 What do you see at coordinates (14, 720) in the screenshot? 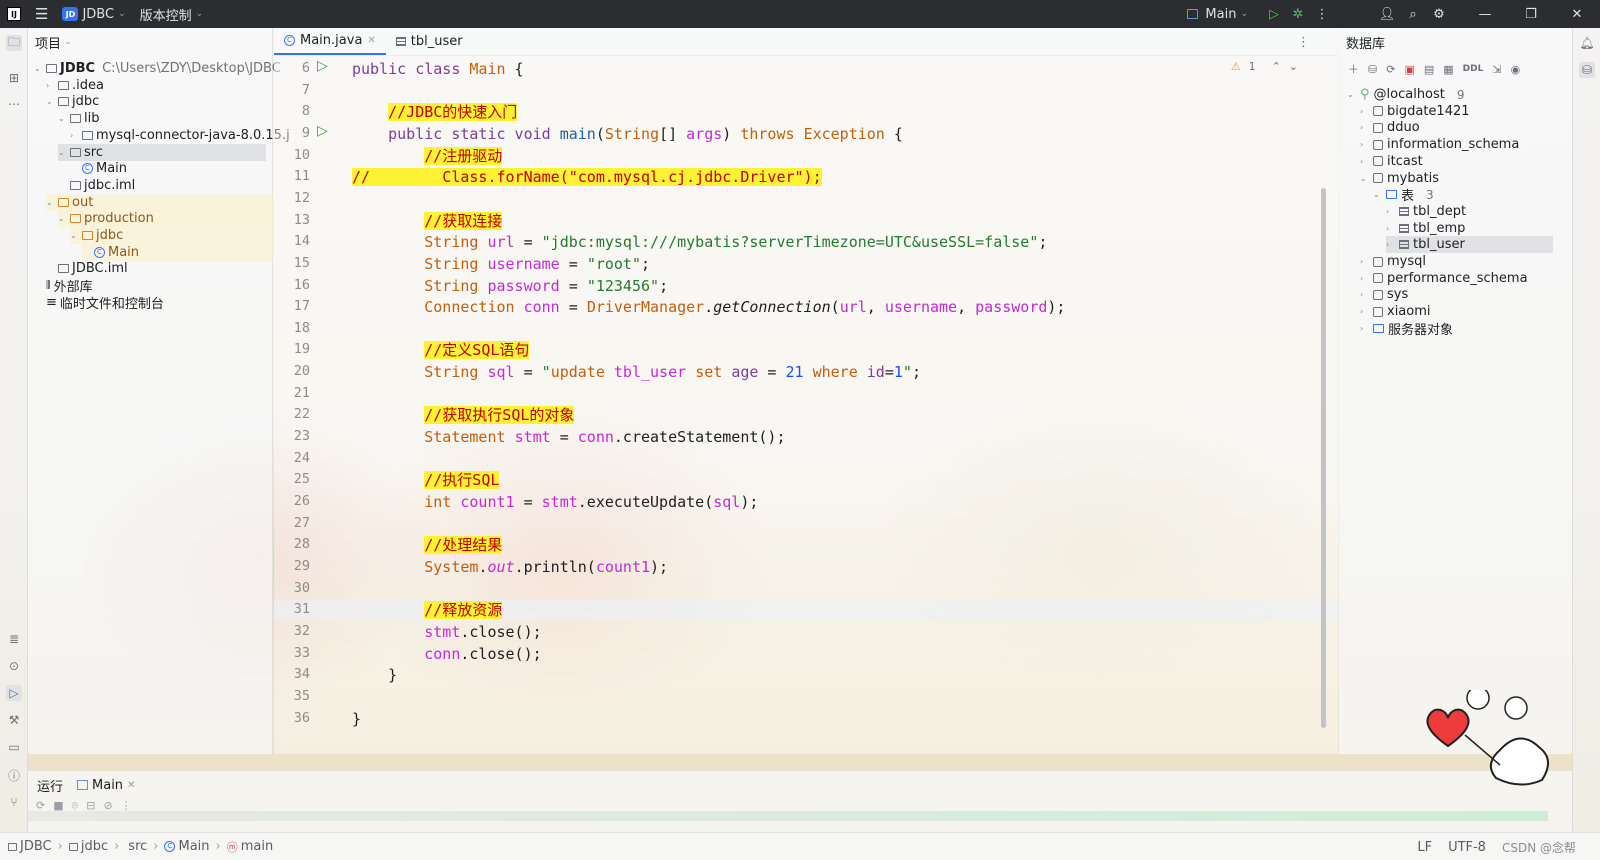
I see `build-tool-icon: ⚒` at bounding box center [14, 720].